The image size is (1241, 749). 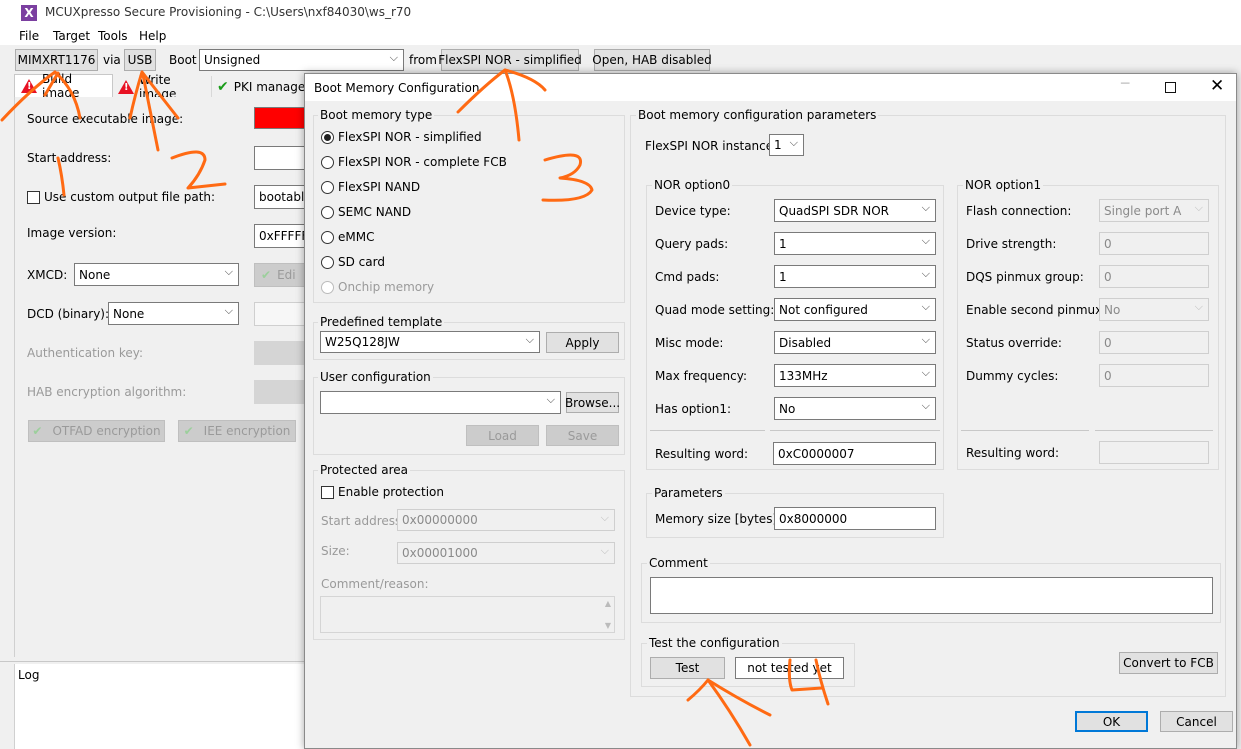 I want to click on dcd-label: DCD (binary):, so click(x=68, y=314).